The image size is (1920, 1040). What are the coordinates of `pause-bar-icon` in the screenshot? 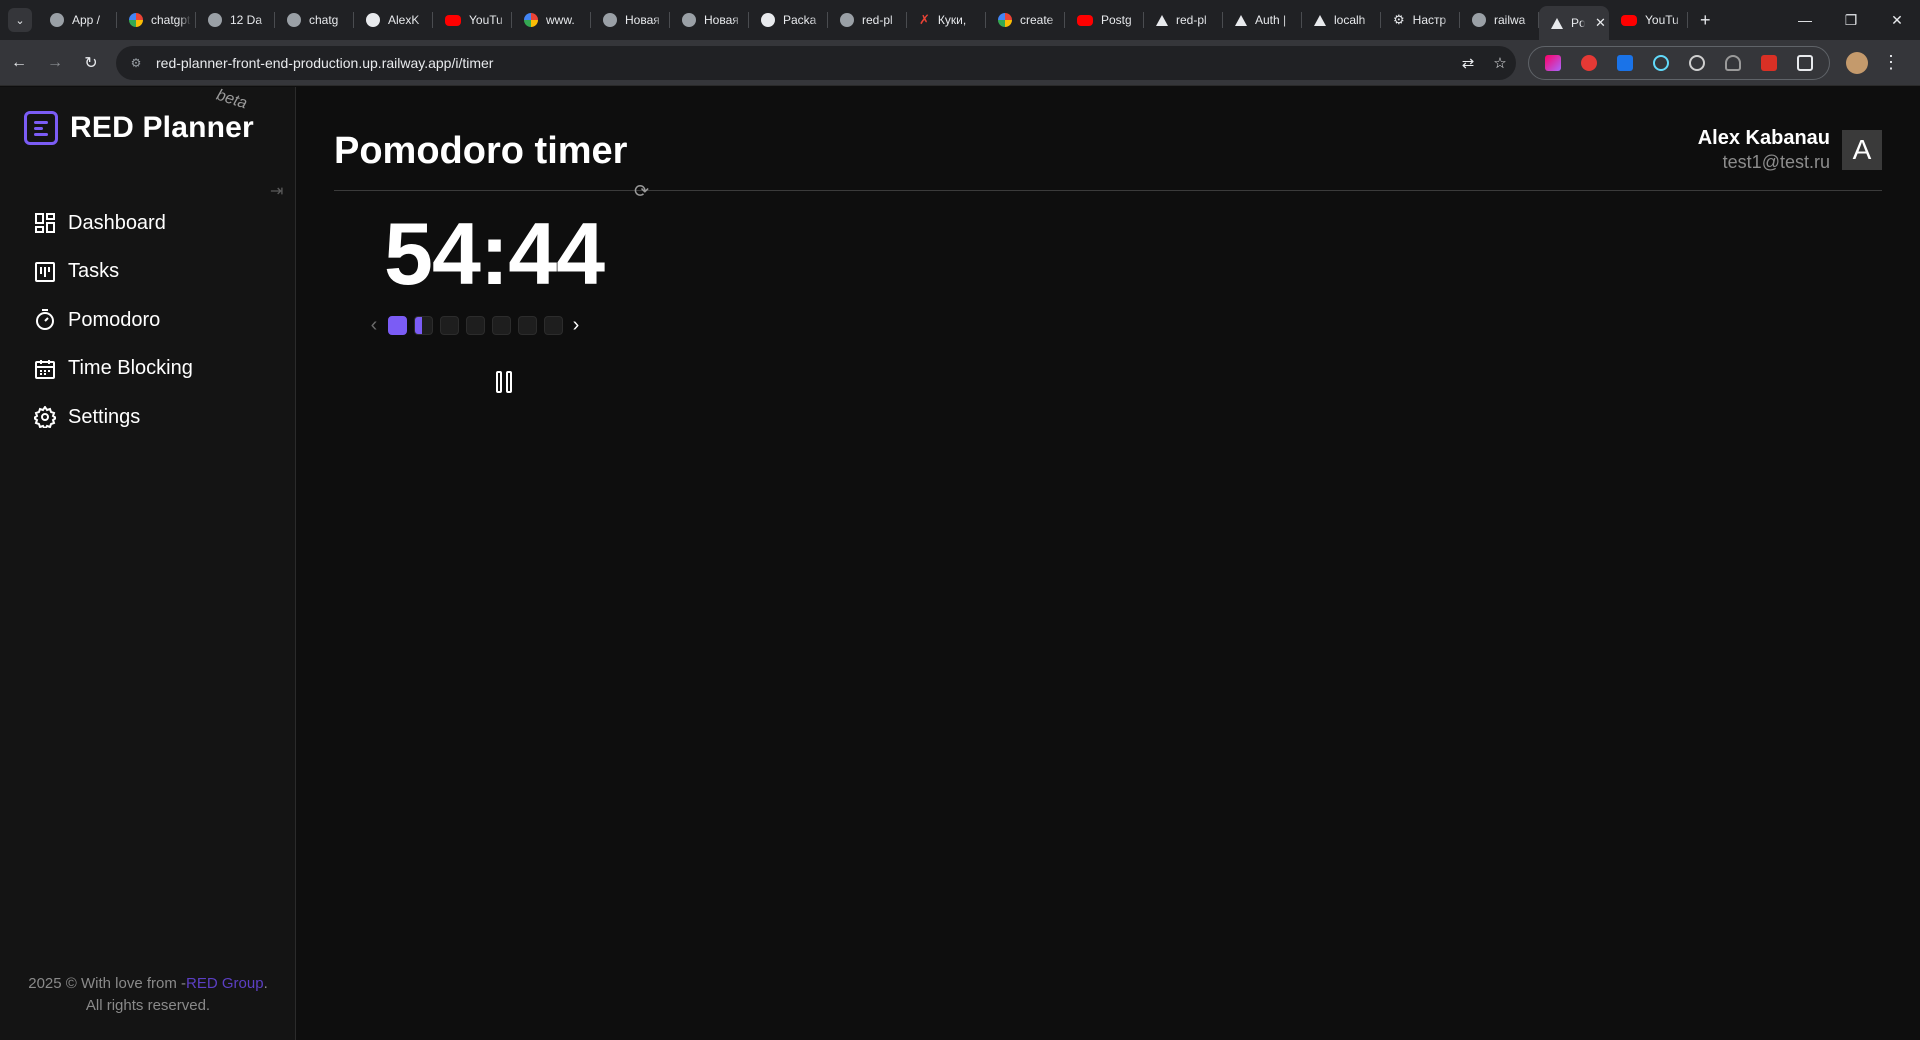 It's located at (509, 382).